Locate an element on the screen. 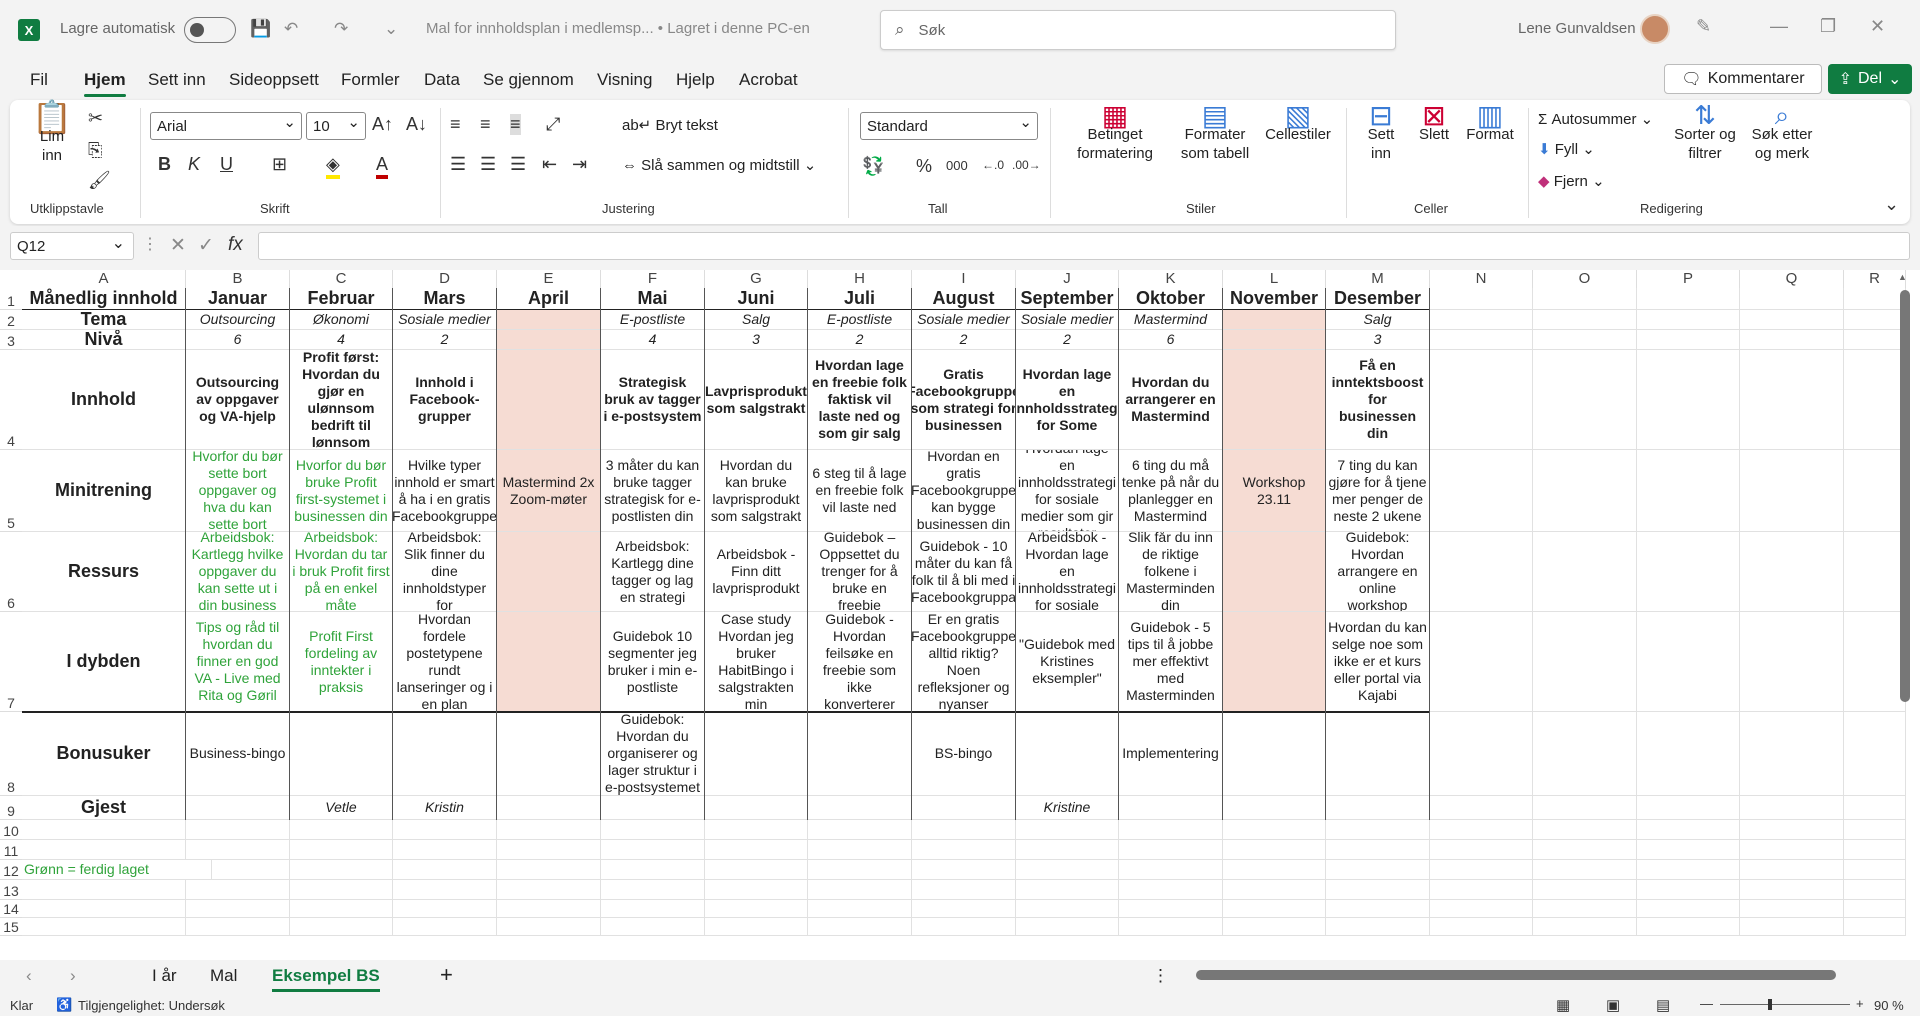 The width and height of the screenshot is (1920, 1016). innhold-cell: Få en inntektsboost for businessen din is located at coordinates (1378, 400).